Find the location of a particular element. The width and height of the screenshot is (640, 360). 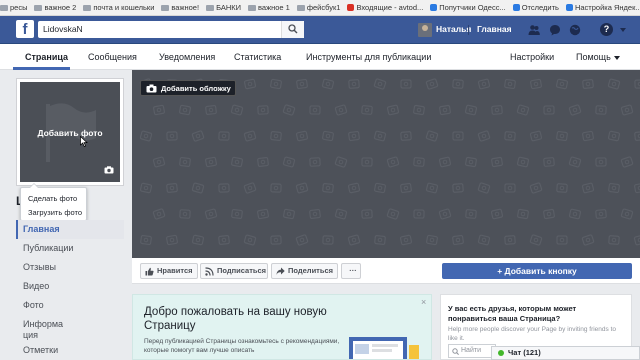

page-setup-illustration is located at coordinates (384, 348).